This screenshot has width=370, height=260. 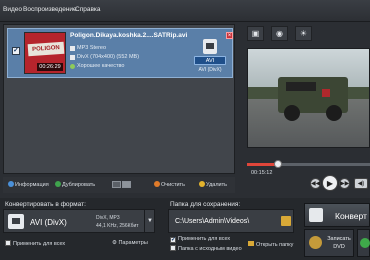 I want to click on video-duration: 00:26:29, so click(x=50, y=67).